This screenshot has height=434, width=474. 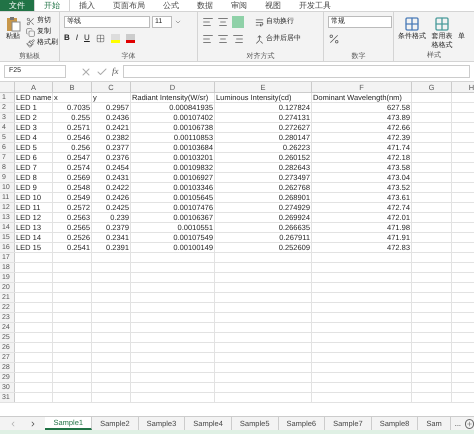 I want to click on enter-icon, so click(x=102, y=72).